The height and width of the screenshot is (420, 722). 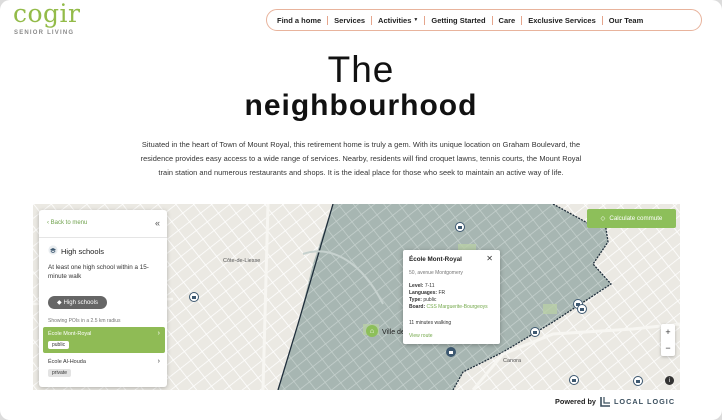 I want to click on school-name: École Al-Houda, so click(x=67, y=362).